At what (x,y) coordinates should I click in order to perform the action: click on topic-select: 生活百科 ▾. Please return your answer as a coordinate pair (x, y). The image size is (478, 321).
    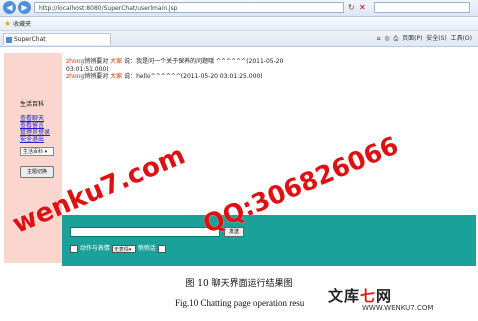
    Looking at the image, I should click on (37, 151).